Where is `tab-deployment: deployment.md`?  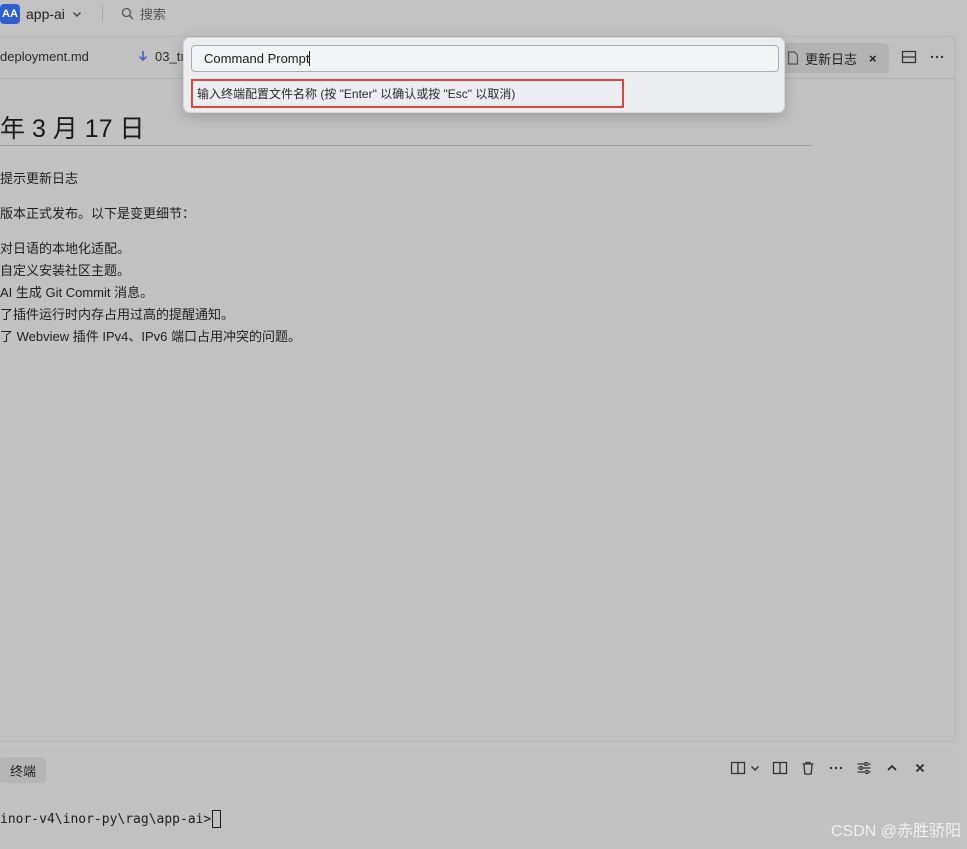
tab-deployment: deployment.md is located at coordinates (44, 56).